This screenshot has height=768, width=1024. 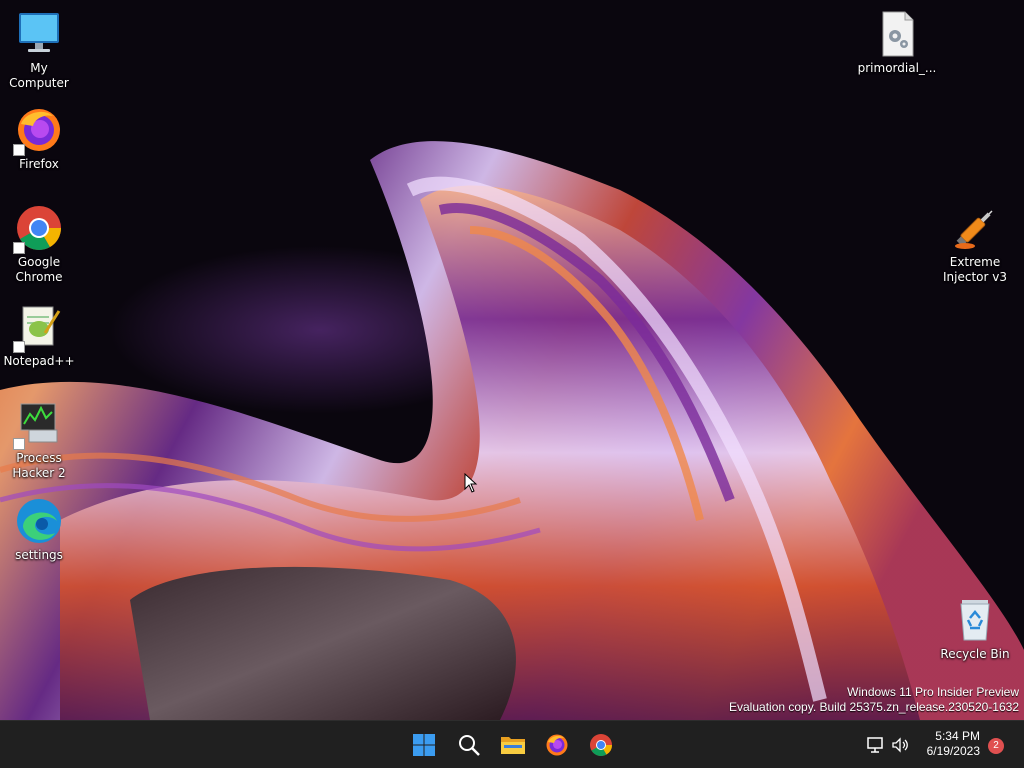 I want to click on edge-icon, so click(x=39, y=521).